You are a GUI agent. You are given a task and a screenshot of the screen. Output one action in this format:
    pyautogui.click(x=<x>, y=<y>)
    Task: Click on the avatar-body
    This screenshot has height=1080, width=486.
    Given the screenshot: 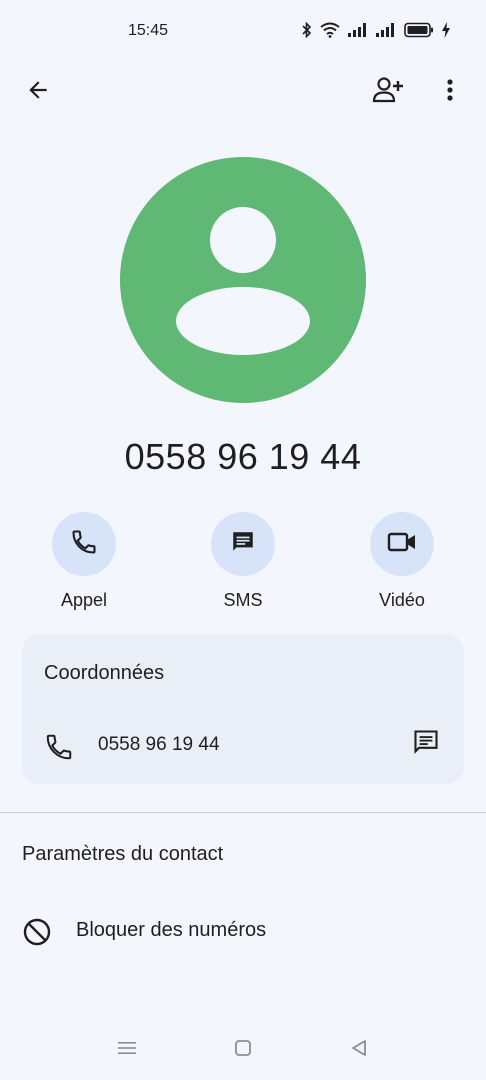 What is the action you would take?
    pyautogui.click(x=243, y=321)
    